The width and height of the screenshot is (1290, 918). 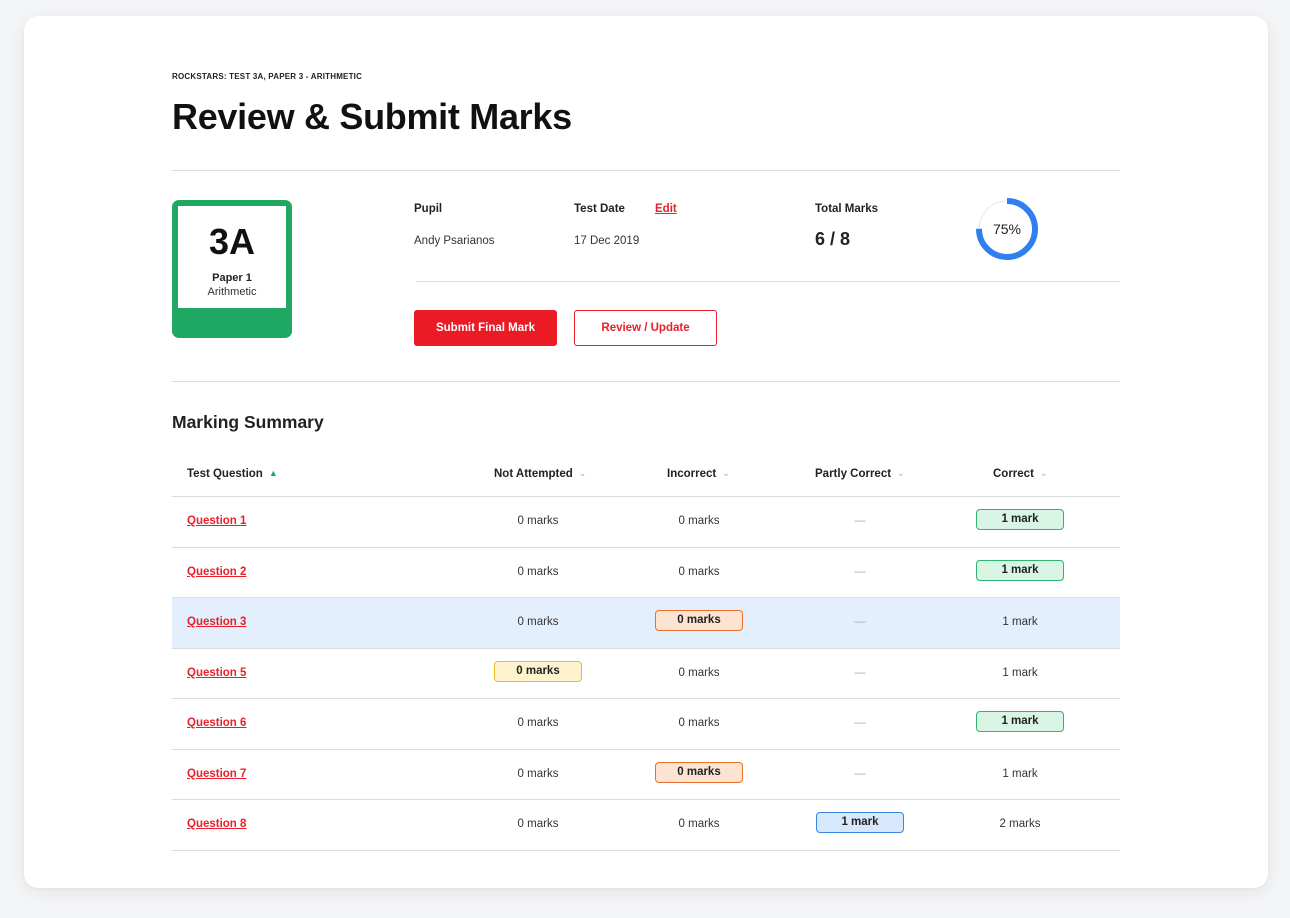 What do you see at coordinates (847, 209) in the screenshot?
I see `total-marks-label: Total Marks` at bounding box center [847, 209].